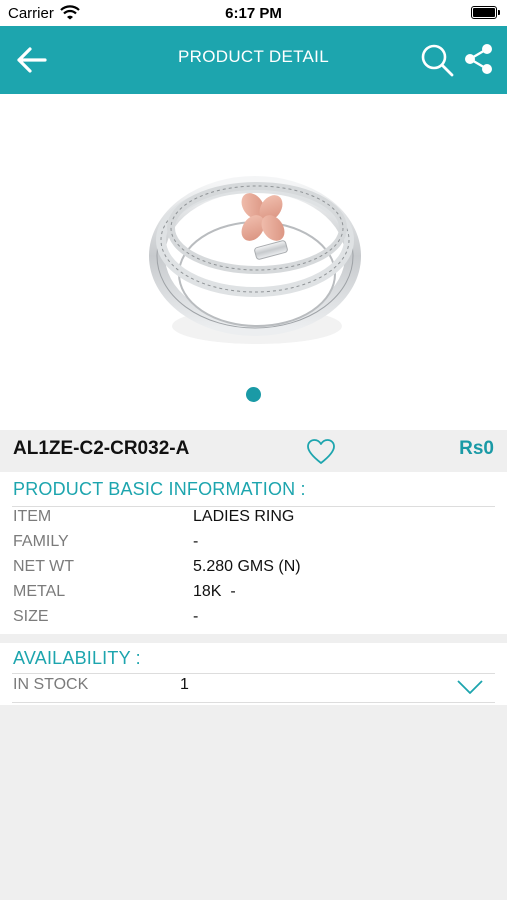  What do you see at coordinates (41, 541) in the screenshot?
I see `info-label-family: FAMILY` at bounding box center [41, 541].